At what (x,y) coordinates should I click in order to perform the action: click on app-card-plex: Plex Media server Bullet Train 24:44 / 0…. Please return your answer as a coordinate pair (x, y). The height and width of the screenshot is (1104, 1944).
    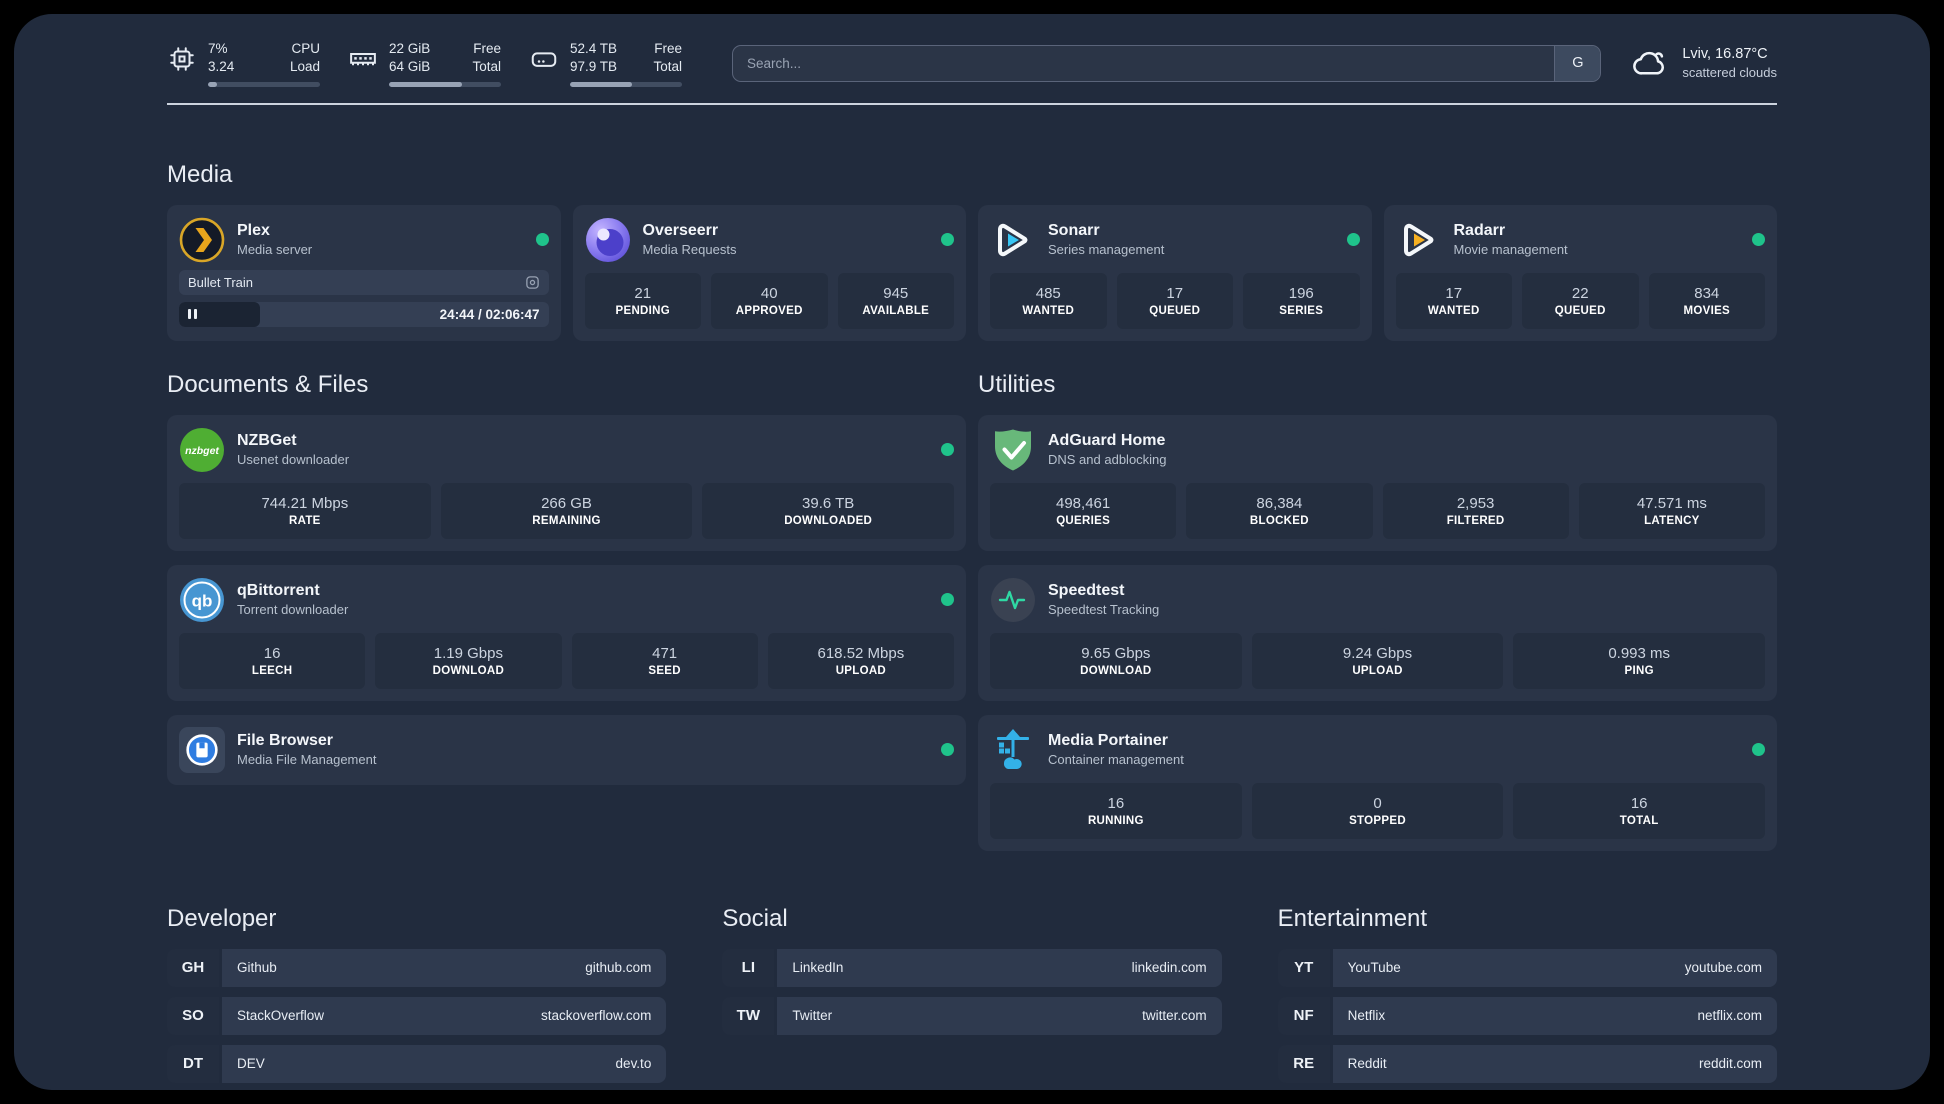
    Looking at the image, I should click on (364, 272).